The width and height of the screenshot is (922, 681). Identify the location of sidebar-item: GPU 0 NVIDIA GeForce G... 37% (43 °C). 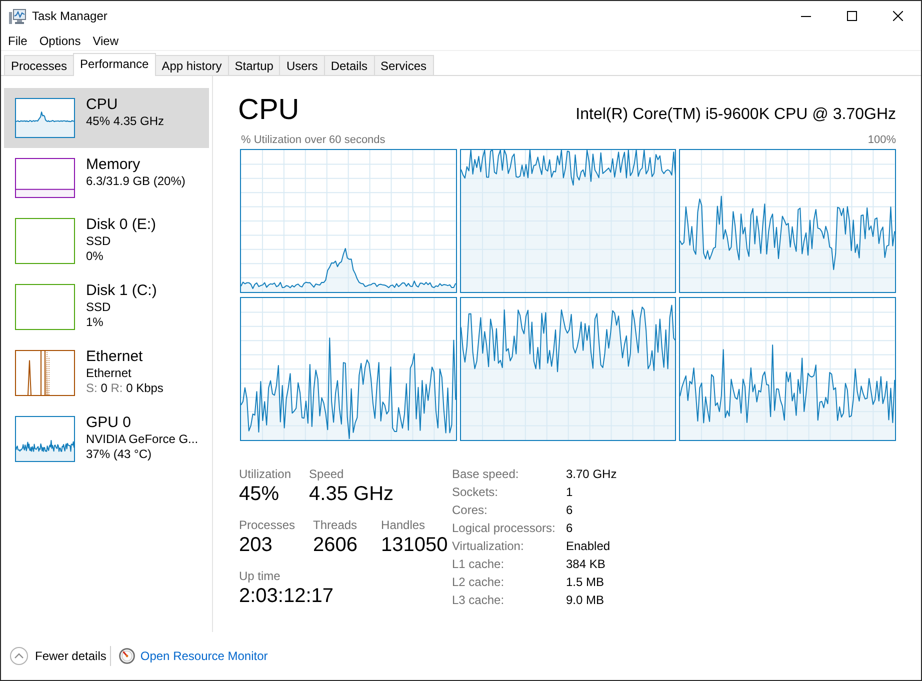
(106, 439).